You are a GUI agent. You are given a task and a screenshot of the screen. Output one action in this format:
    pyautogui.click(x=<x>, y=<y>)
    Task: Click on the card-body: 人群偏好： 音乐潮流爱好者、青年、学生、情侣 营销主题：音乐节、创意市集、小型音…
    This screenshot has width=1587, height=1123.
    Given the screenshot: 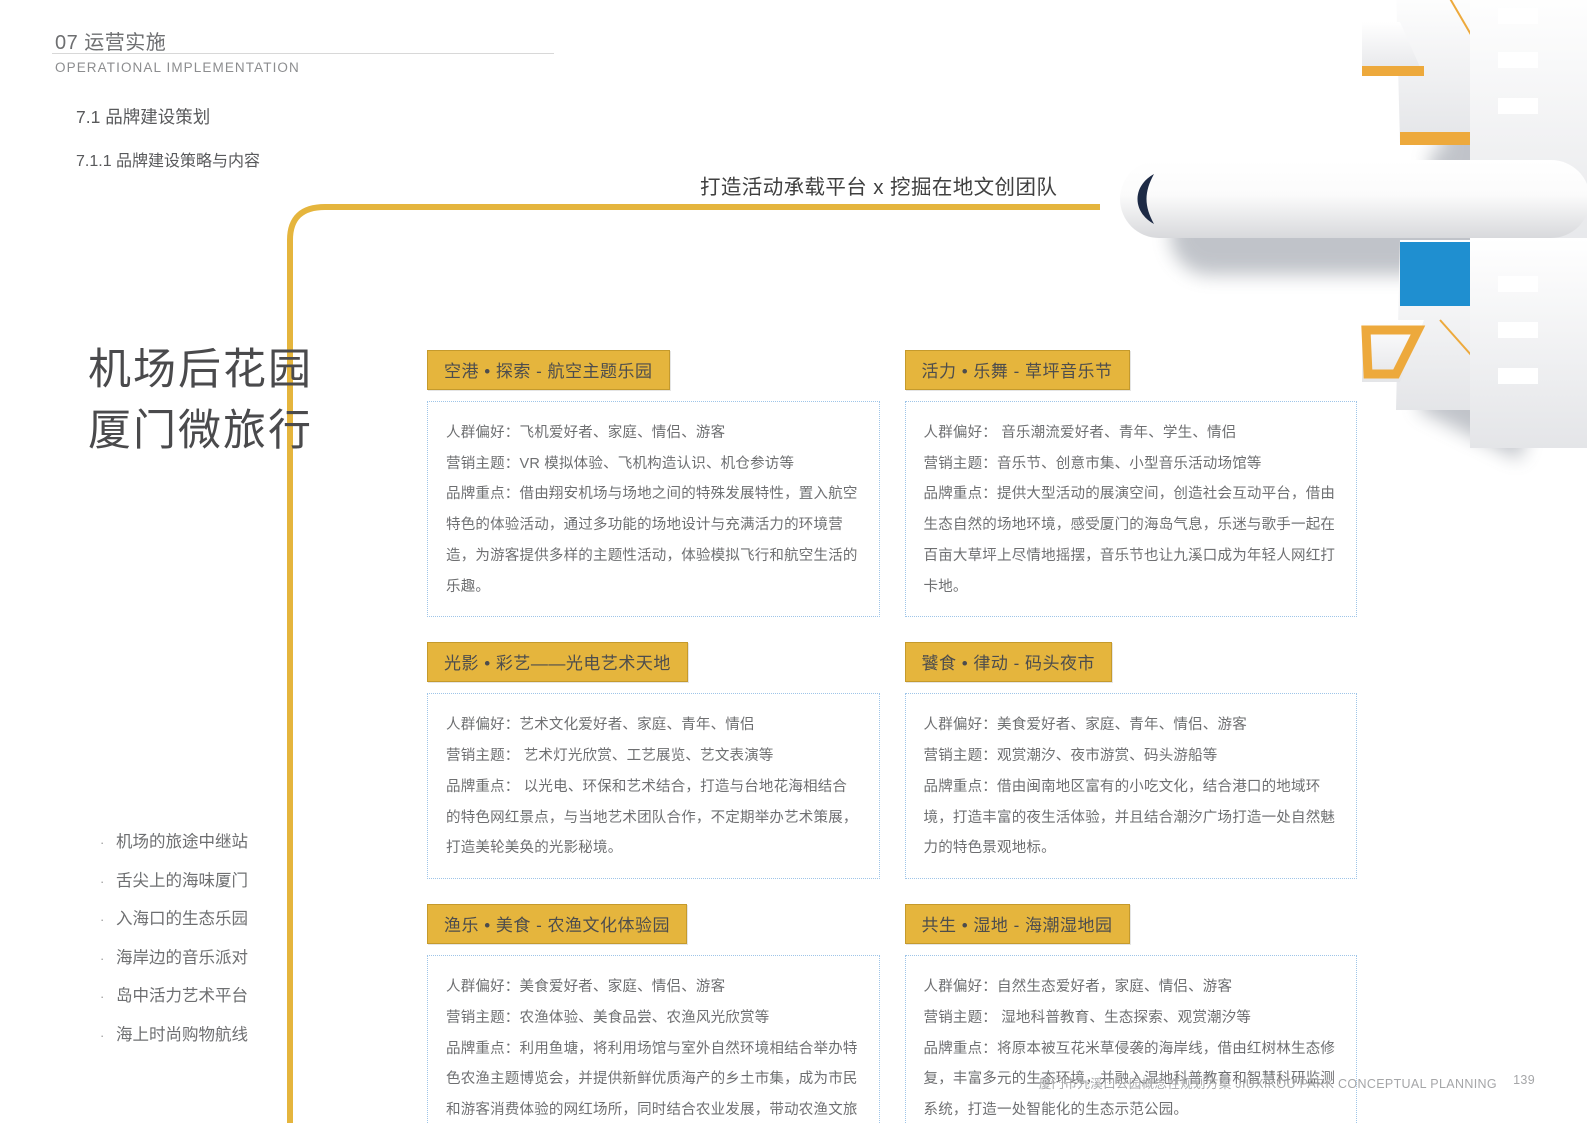 What is the action you would take?
    pyautogui.click(x=1130, y=509)
    